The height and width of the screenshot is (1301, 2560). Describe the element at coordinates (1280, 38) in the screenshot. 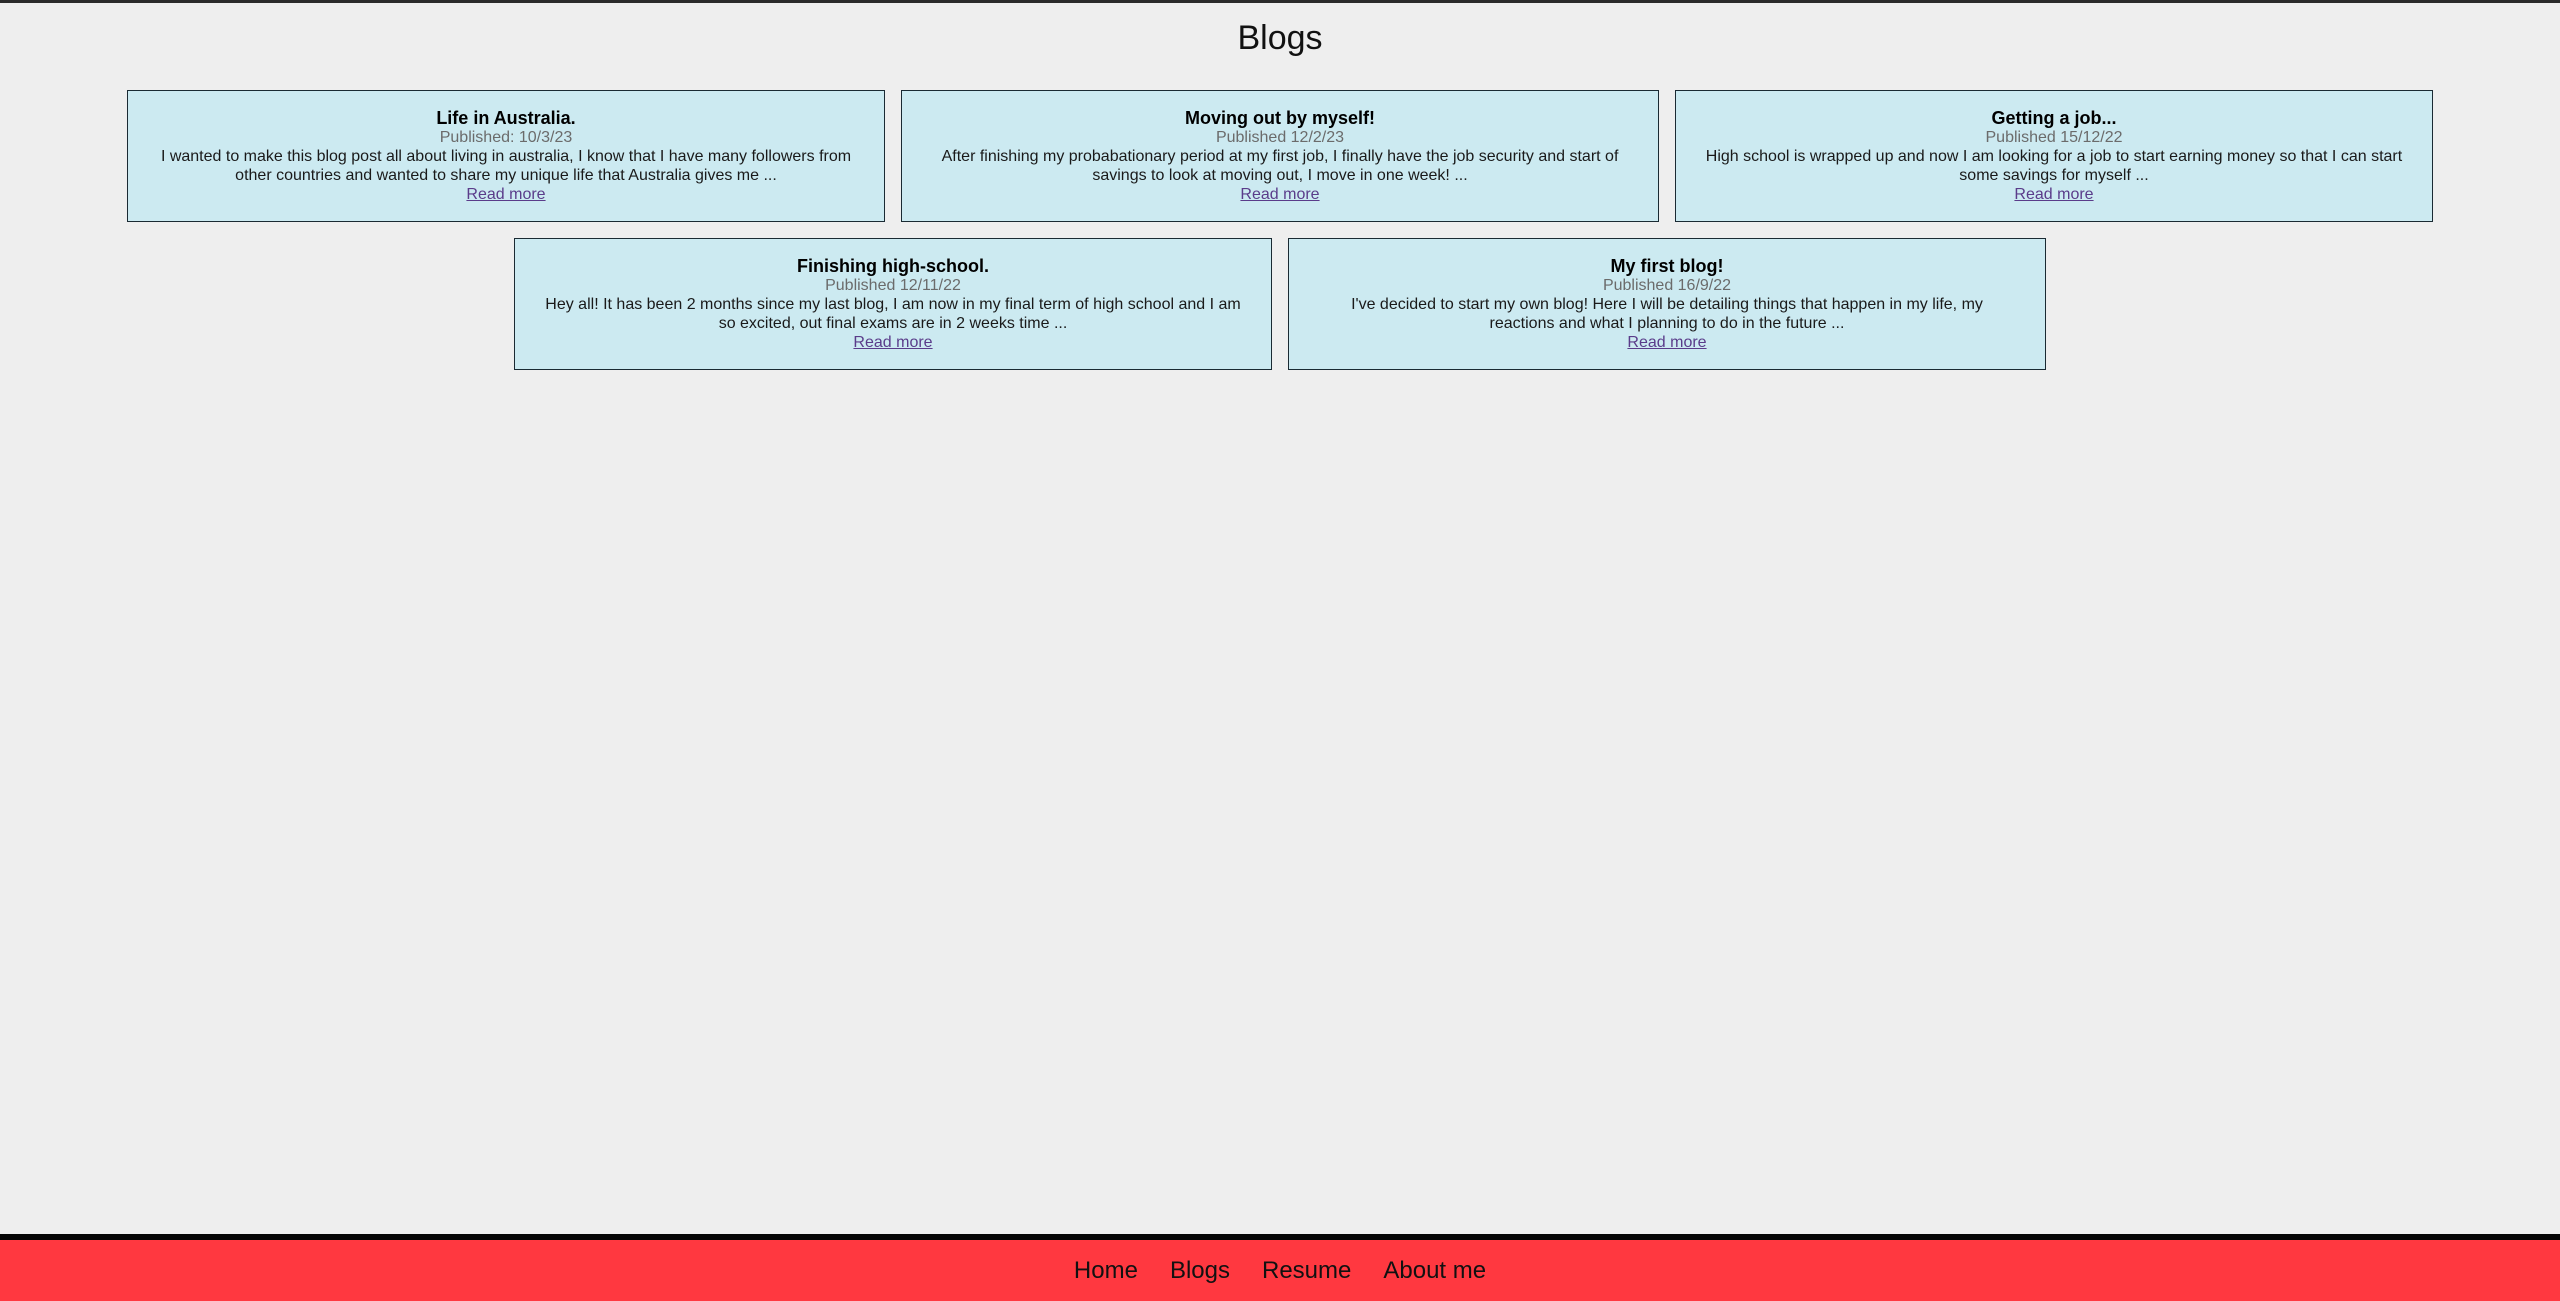

I see `page-title: Blogs` at that location.